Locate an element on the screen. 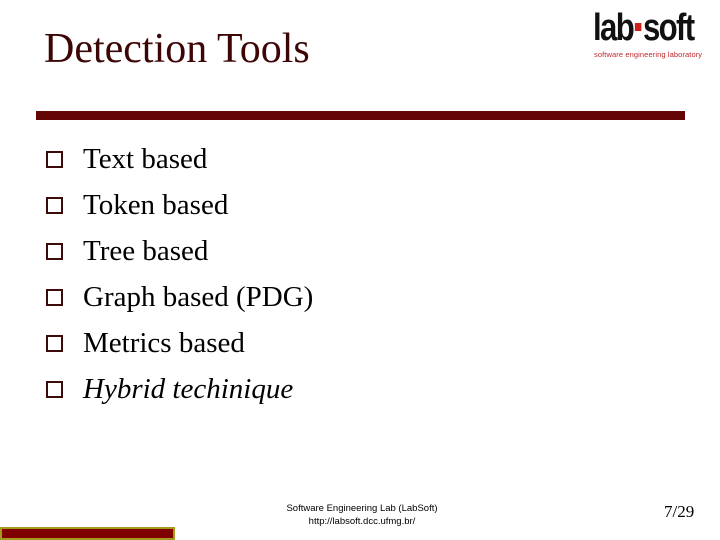 The image size is (720, 540). bullet-item: Text based is located at coordinates (179, 159).